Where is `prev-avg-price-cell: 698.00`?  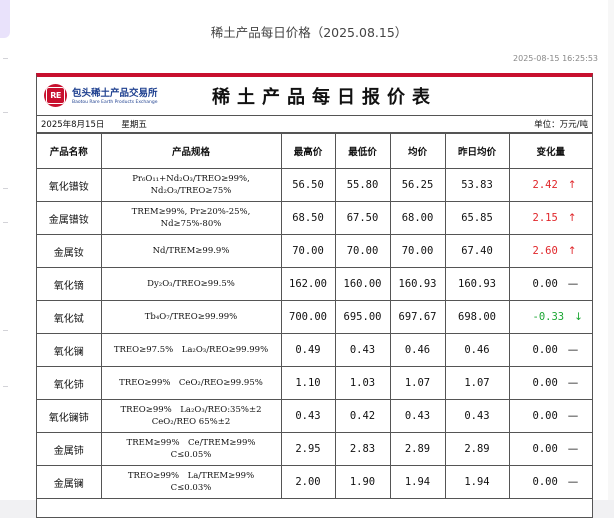
prev-avg-price-cell: 698.00 is located at coordinates (477, 317).